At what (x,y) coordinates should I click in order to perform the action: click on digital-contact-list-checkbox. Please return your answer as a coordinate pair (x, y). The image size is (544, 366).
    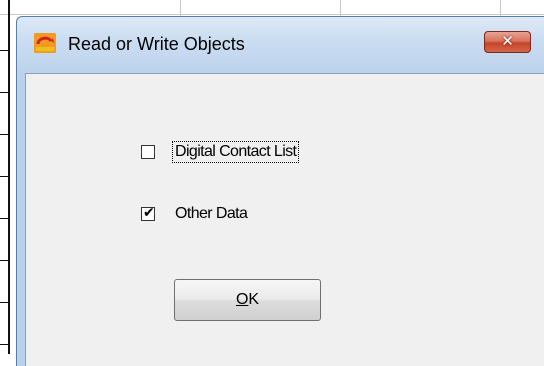
    Looking at the image, I should click on (148, 152).